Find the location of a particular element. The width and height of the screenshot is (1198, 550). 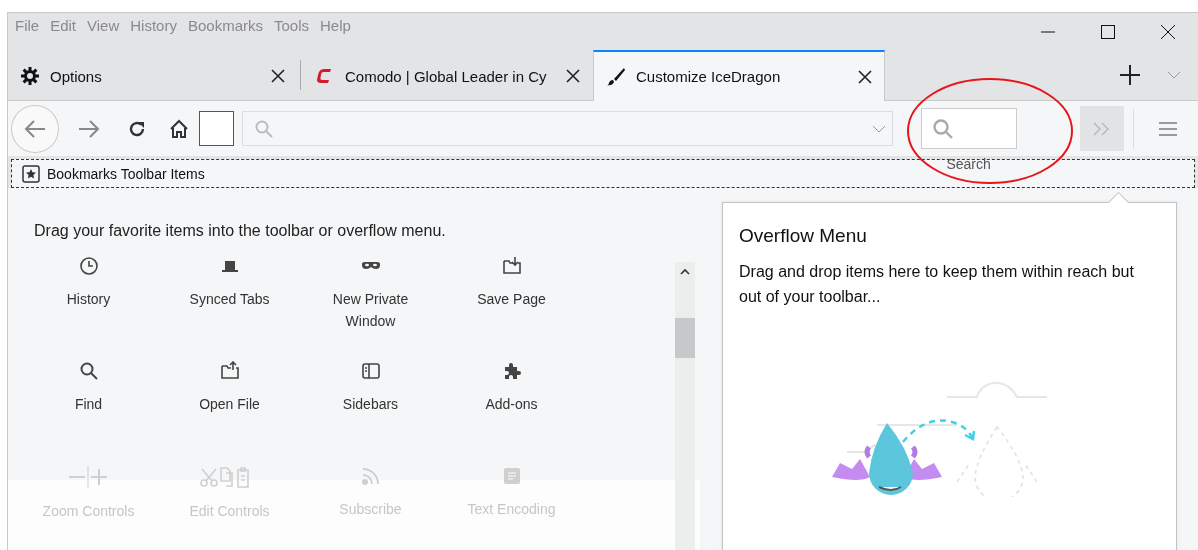

save-page-icon is located at coordinates (511, 266).